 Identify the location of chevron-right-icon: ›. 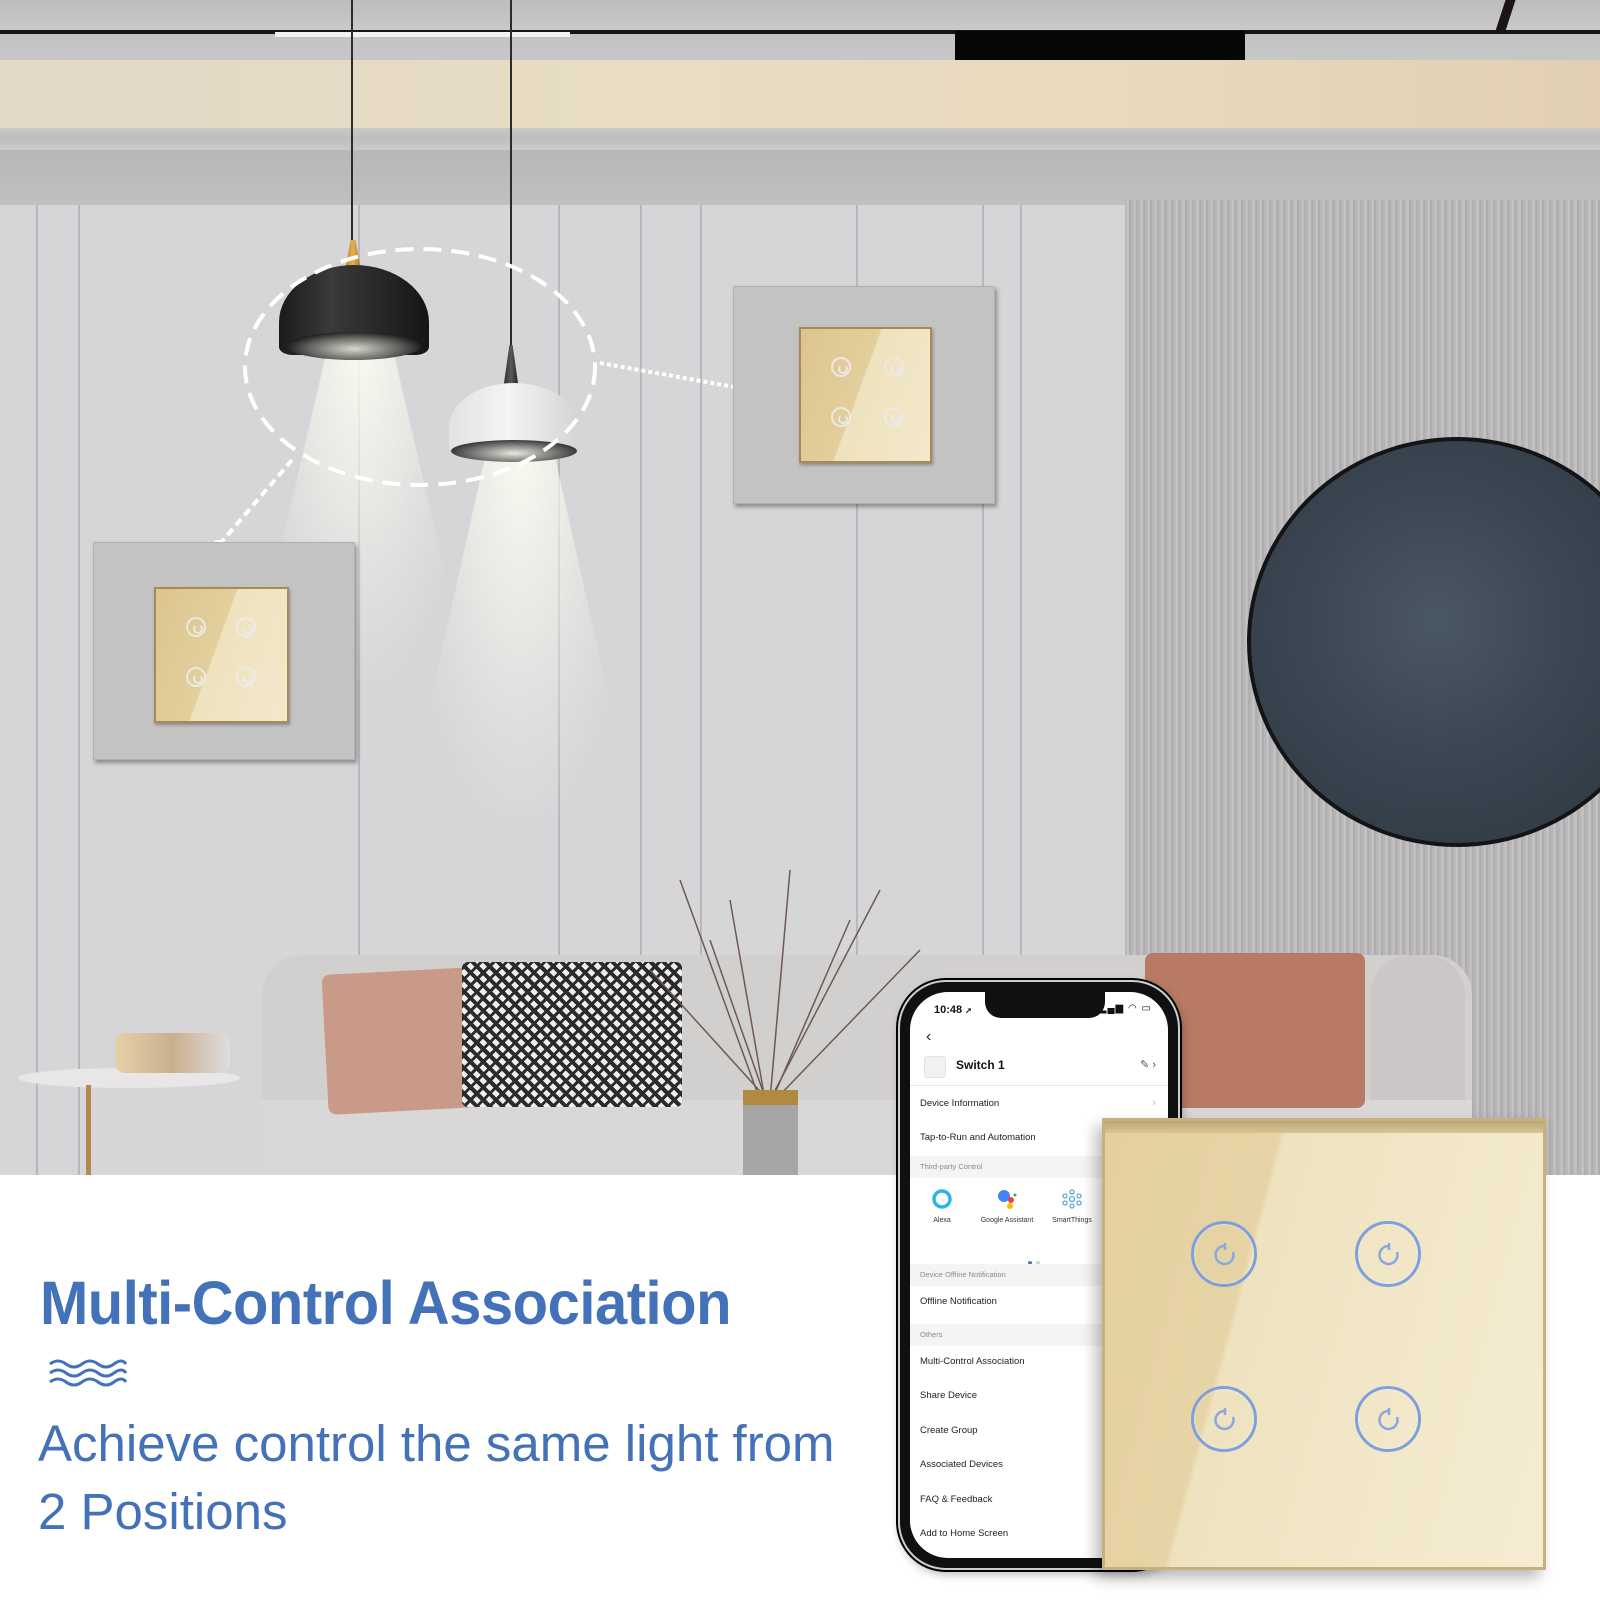
(1154, 1103).